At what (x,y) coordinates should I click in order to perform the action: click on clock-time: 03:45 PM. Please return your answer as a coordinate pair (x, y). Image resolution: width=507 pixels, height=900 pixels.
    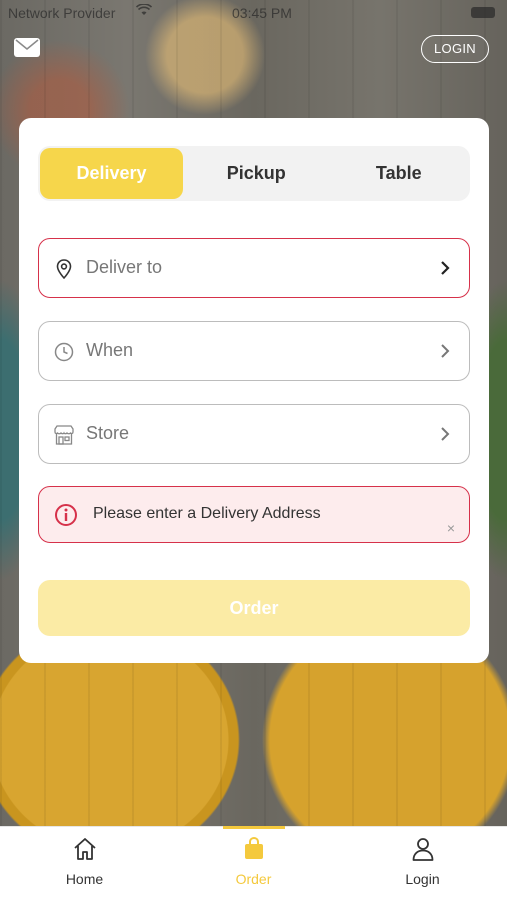
    Looking at the image, I should click on (262, 13).